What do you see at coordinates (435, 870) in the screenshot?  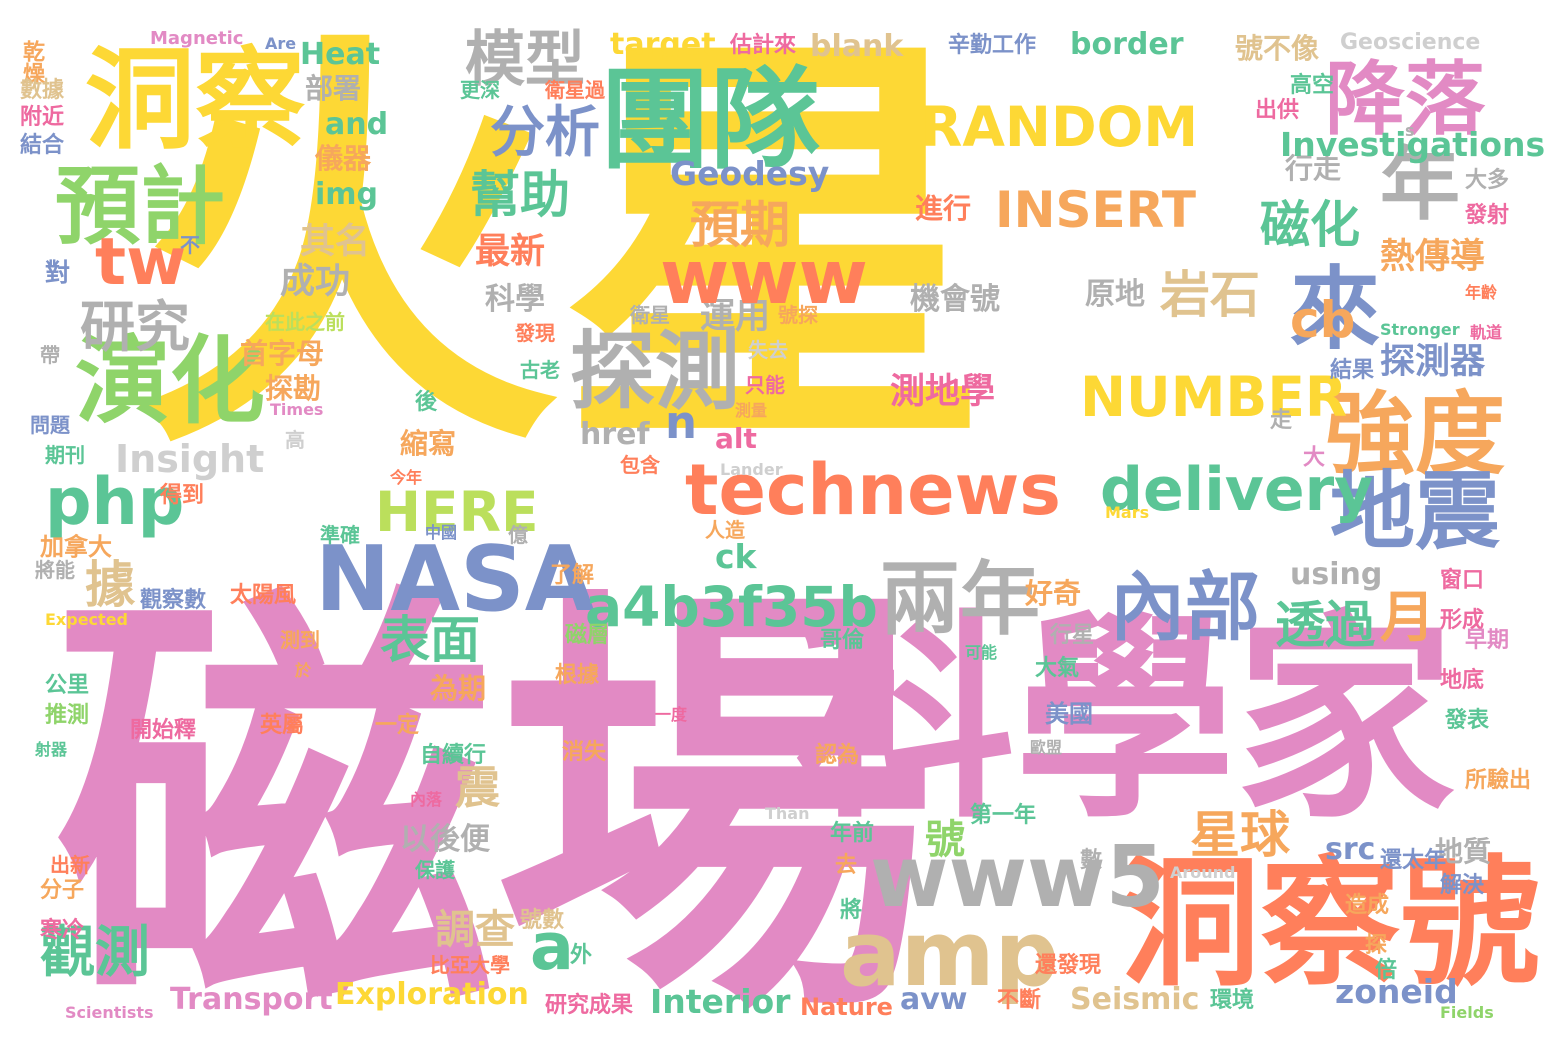 I see `cloud-word: 保護` at bounding box center [435, 870].